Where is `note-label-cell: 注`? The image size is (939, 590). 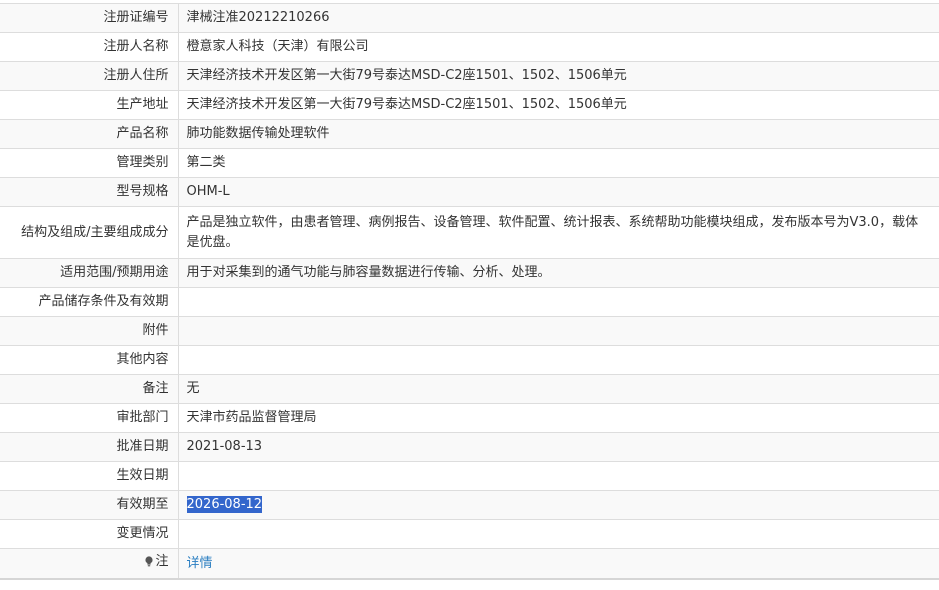
note-label-cell: 注 is located at coordinates (89, 564).